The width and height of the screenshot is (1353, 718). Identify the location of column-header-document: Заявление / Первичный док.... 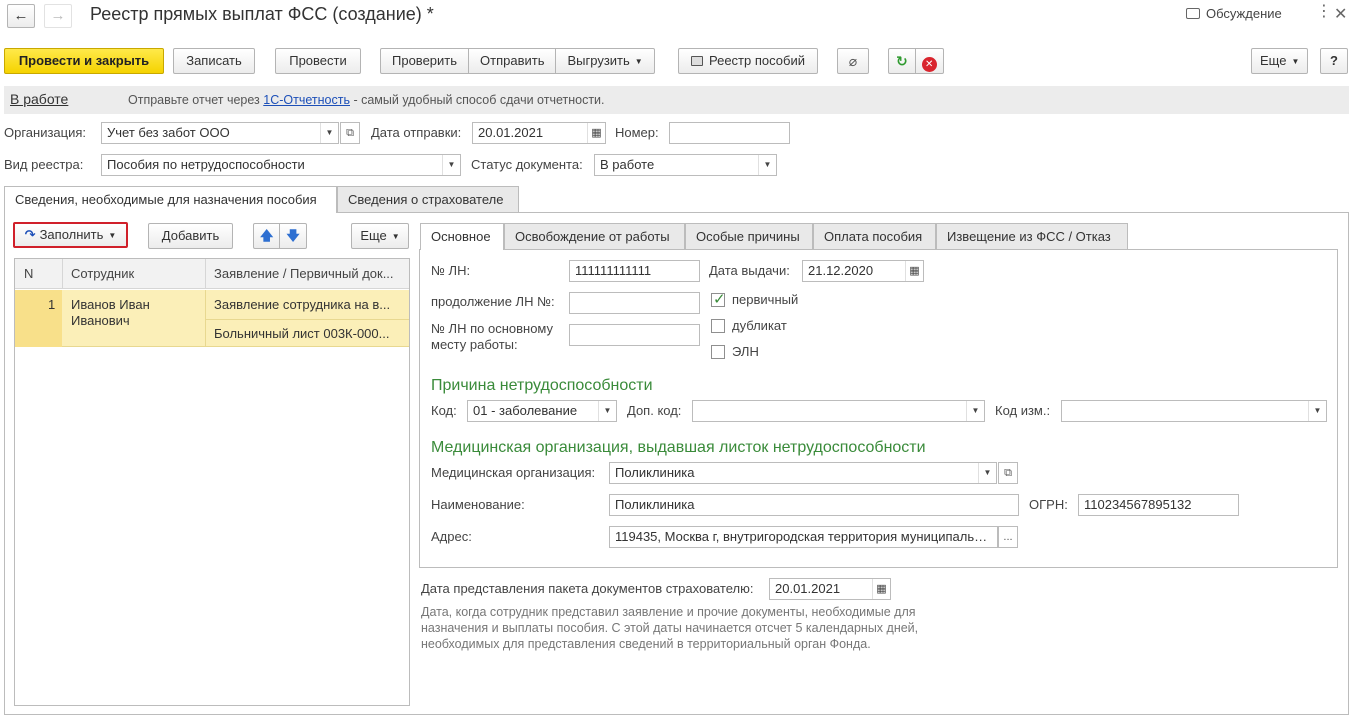
(309, 273).